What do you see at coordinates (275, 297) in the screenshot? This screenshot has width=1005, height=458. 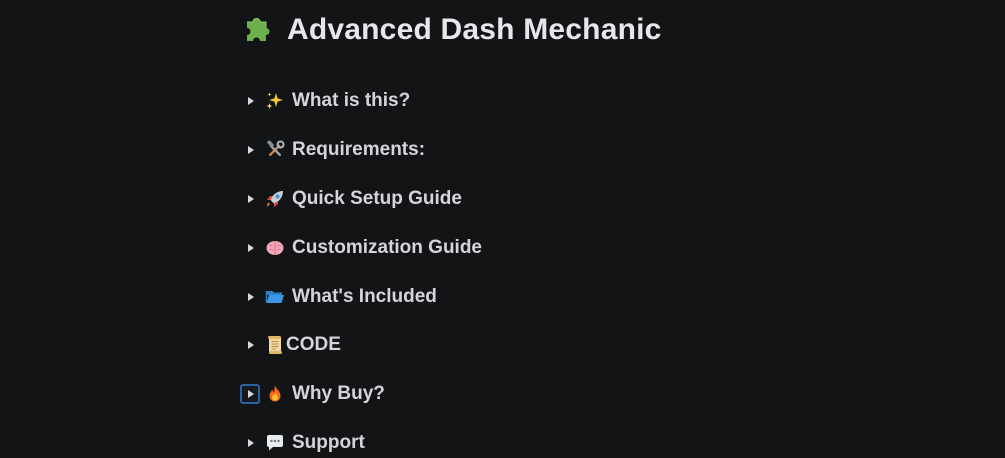 I see `open-folder-icon` at bounding box center [275, 297].